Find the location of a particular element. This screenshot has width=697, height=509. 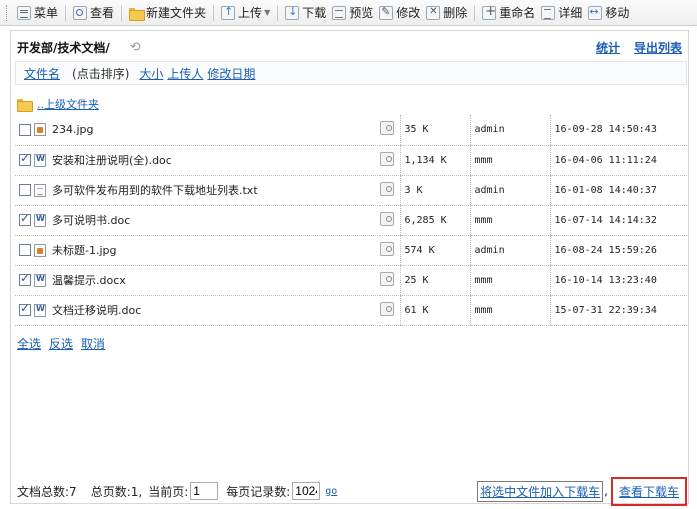

refresh-icon: ⟲ is located at coordinates (135, 47).